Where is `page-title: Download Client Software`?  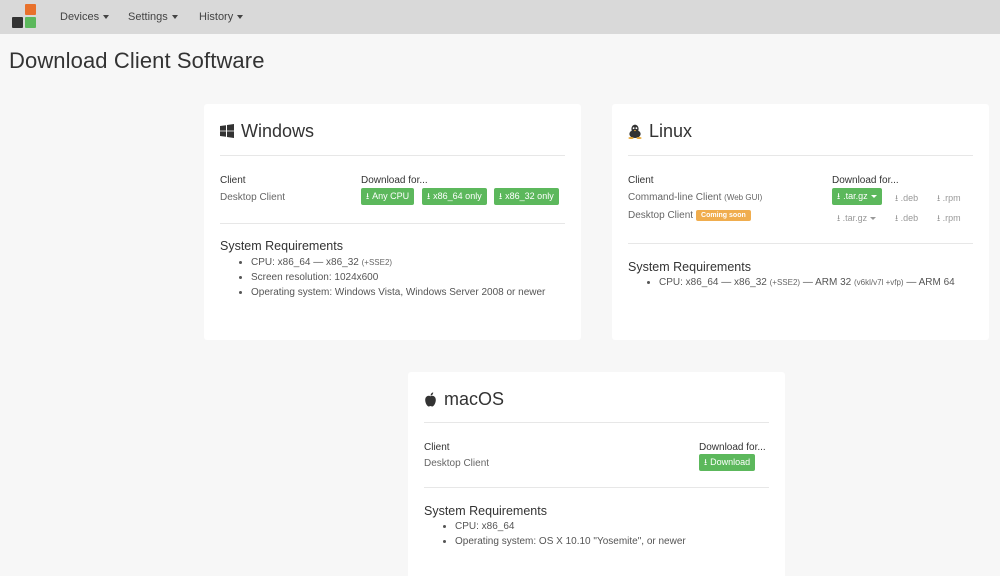 page-title: Download Client Software is located at coordinates (137, 60).